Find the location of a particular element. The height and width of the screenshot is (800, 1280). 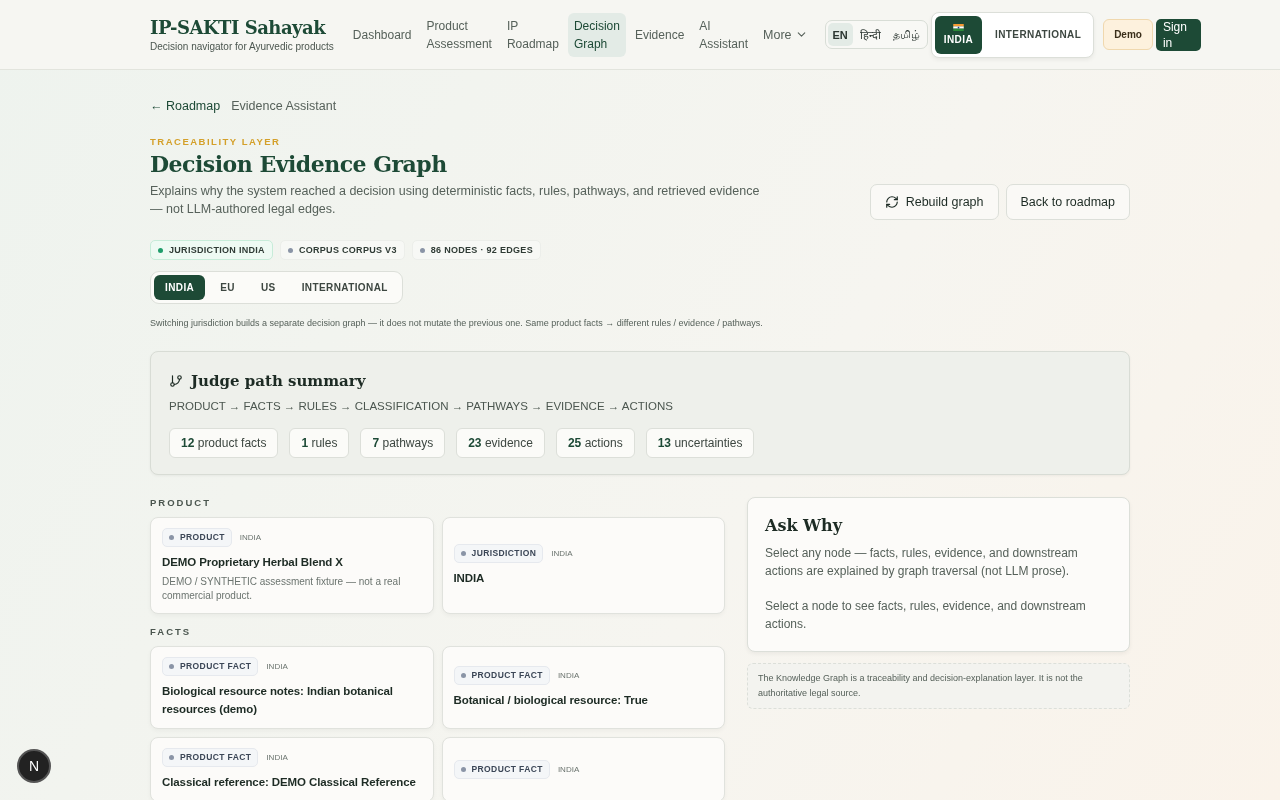

branch-icon is located at coordinates (176, 381).